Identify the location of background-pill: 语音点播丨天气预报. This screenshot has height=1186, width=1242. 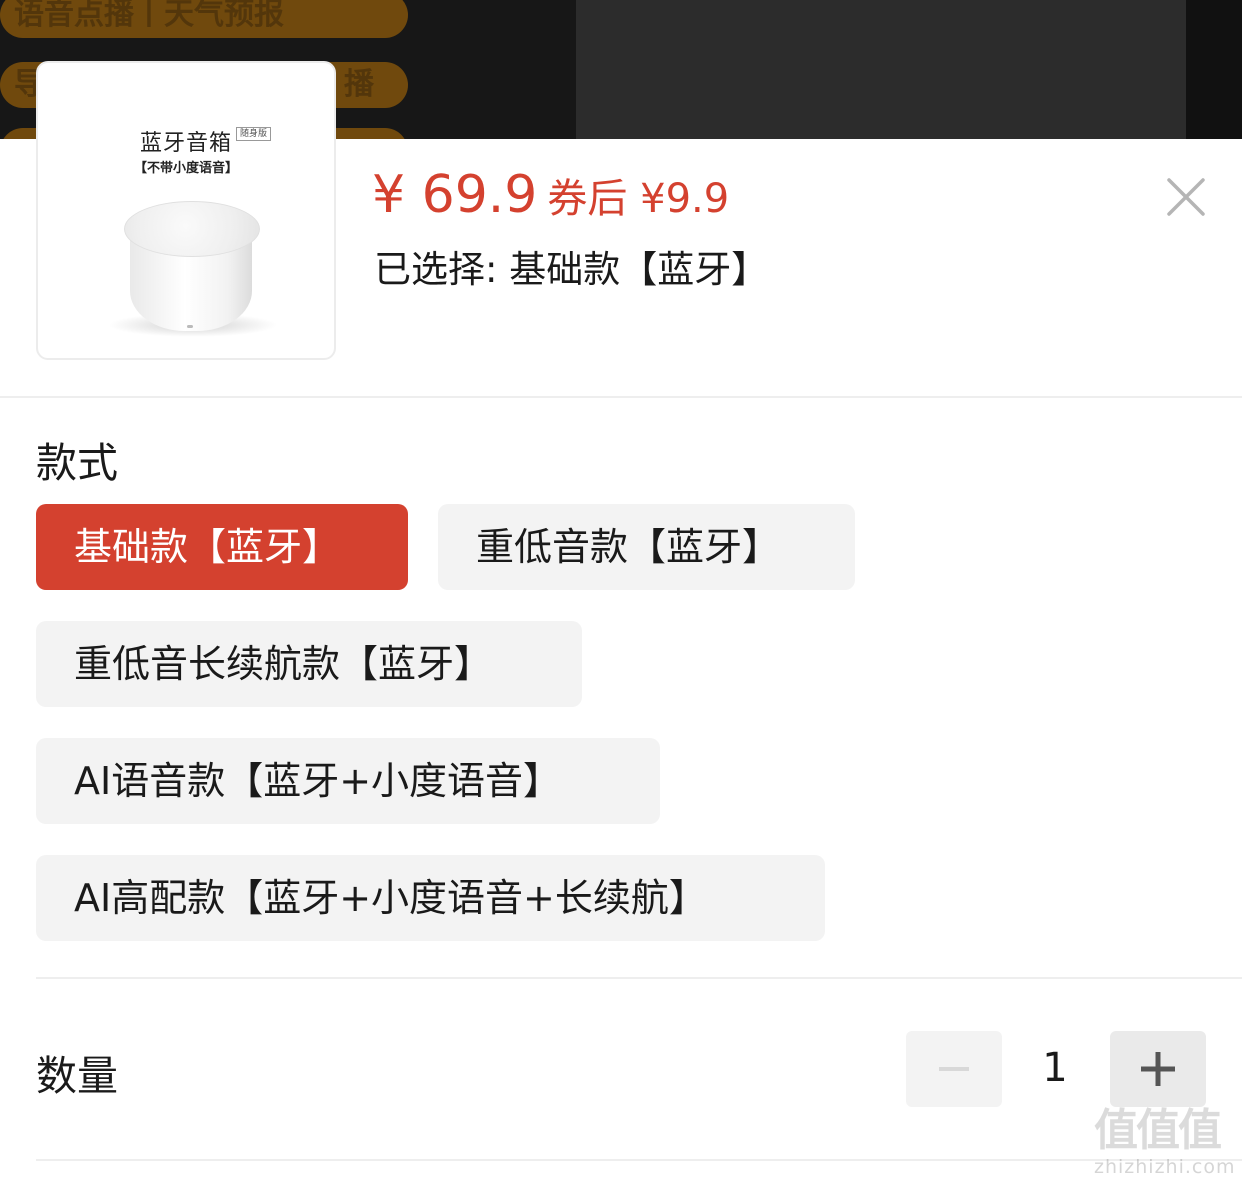
(204, 19).